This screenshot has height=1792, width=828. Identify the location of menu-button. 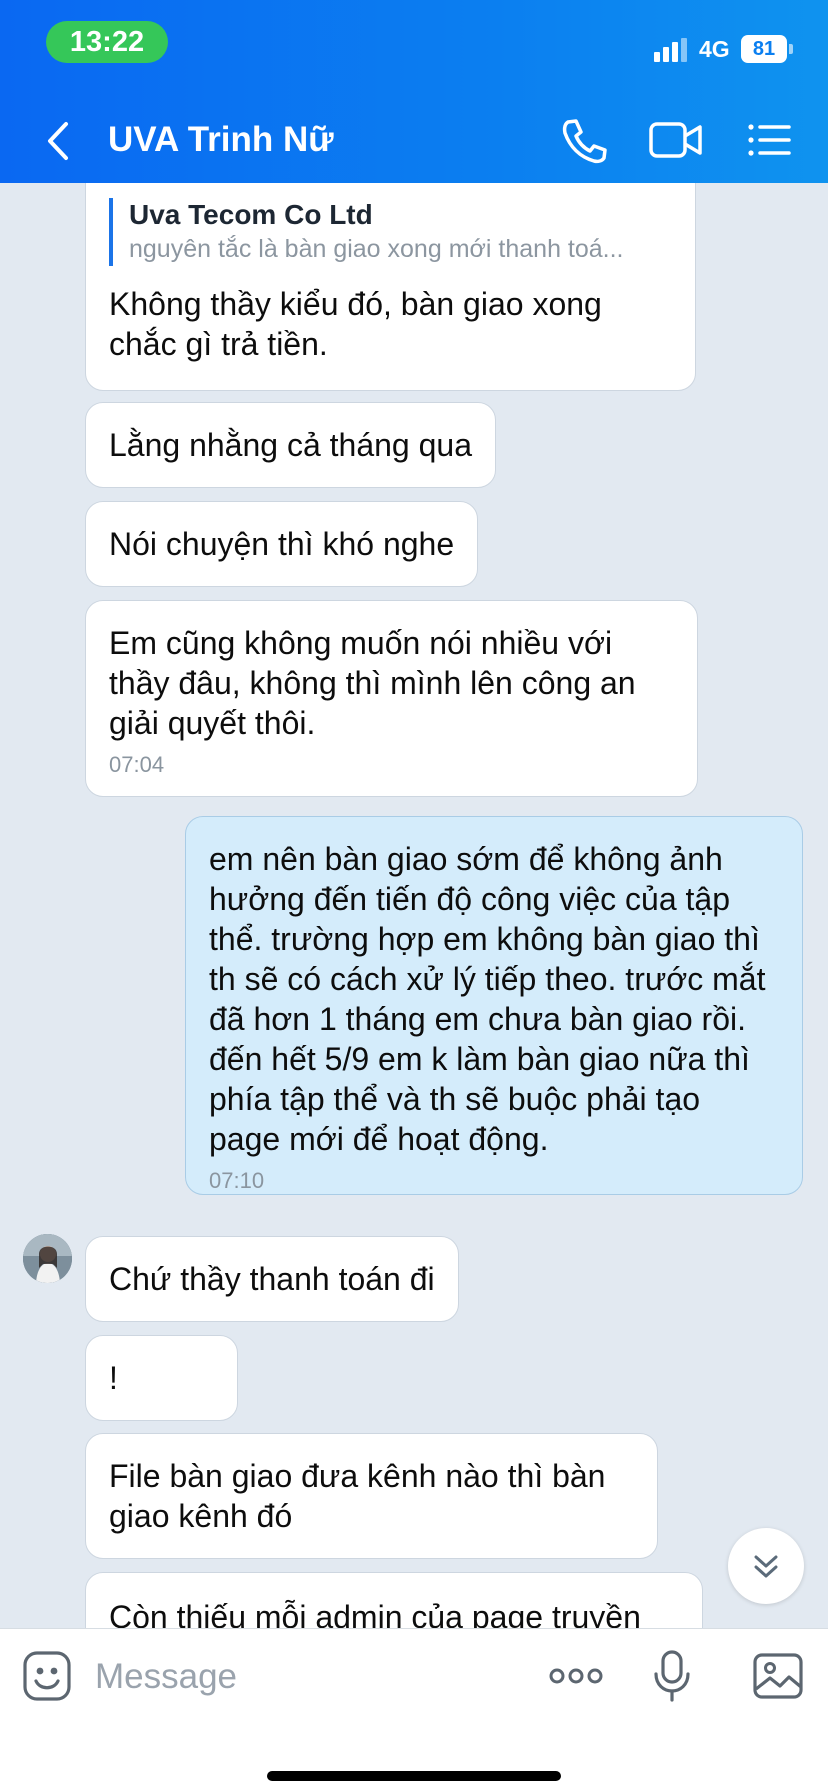
(771, 140).